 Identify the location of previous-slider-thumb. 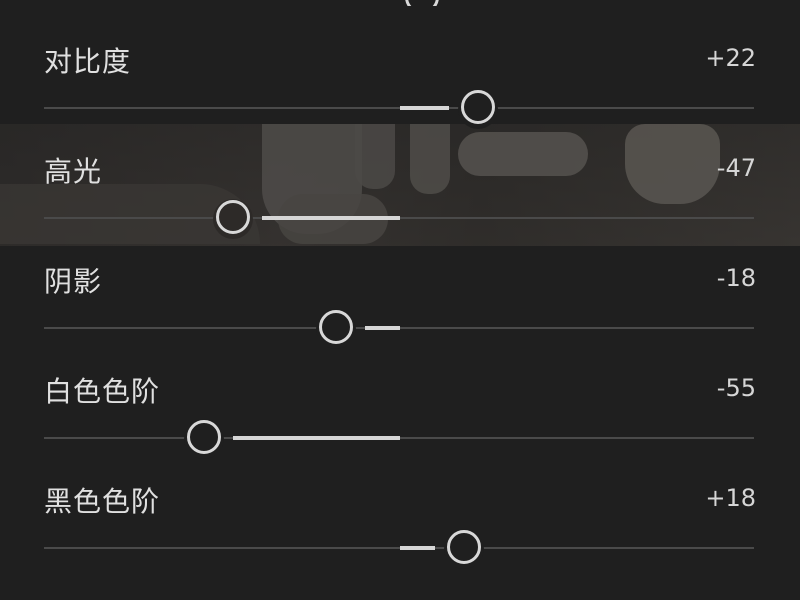
(422, 3).